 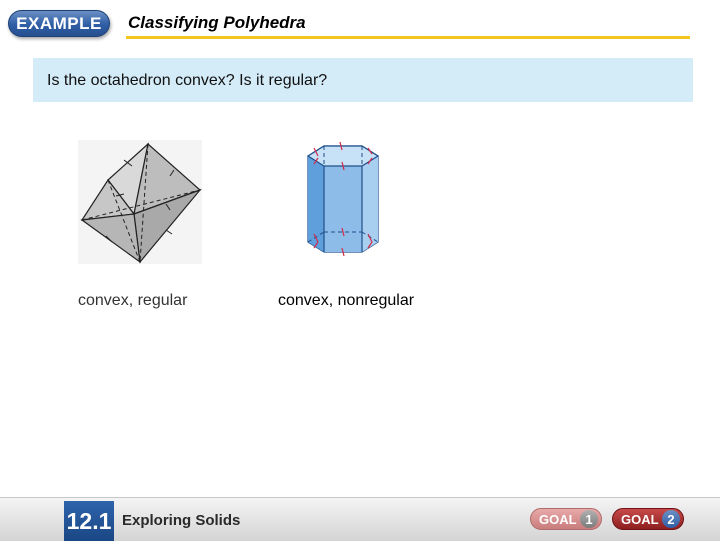 I want to click on goal-2-button: GOAL 2, so click(x=648, y=519).